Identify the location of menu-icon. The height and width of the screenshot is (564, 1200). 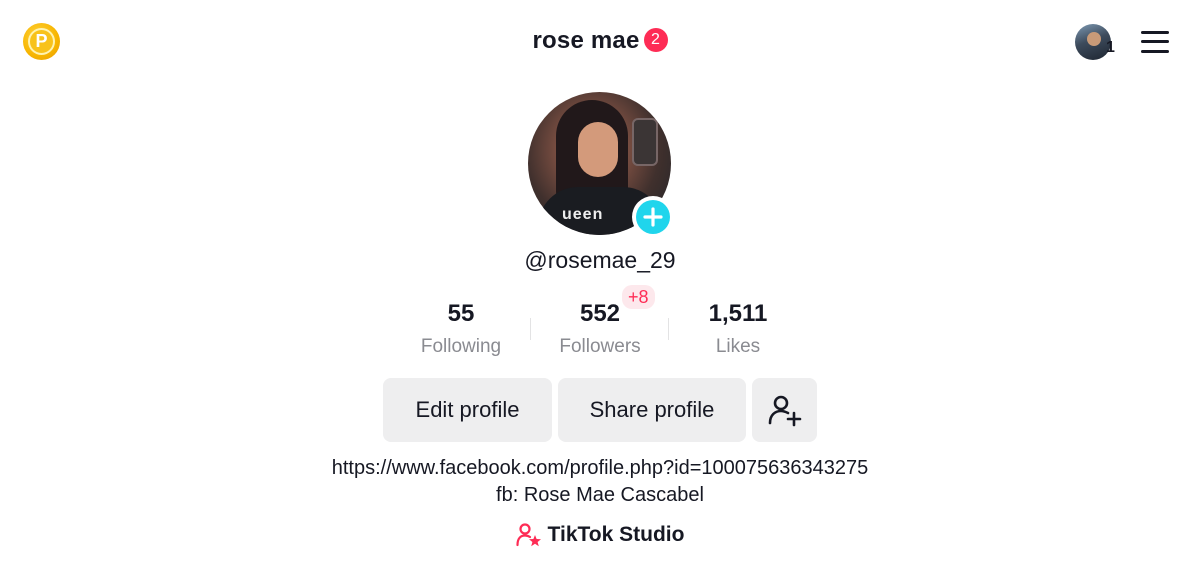
(1155, 42).